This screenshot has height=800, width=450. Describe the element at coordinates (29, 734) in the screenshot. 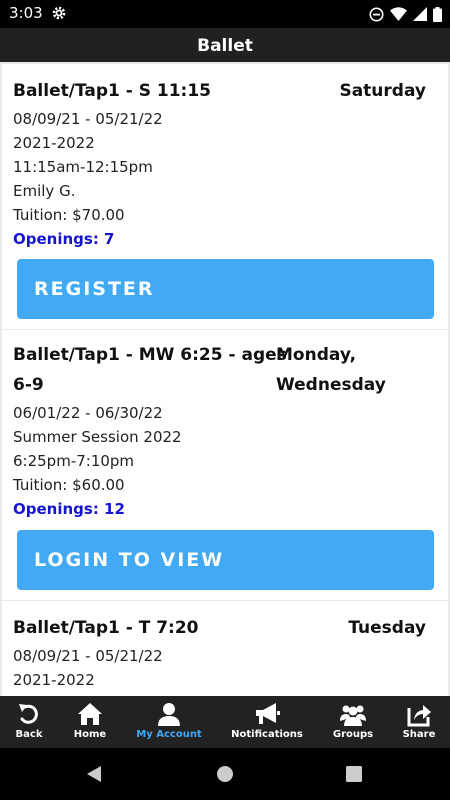

I see `nav-label: Back` at that location.